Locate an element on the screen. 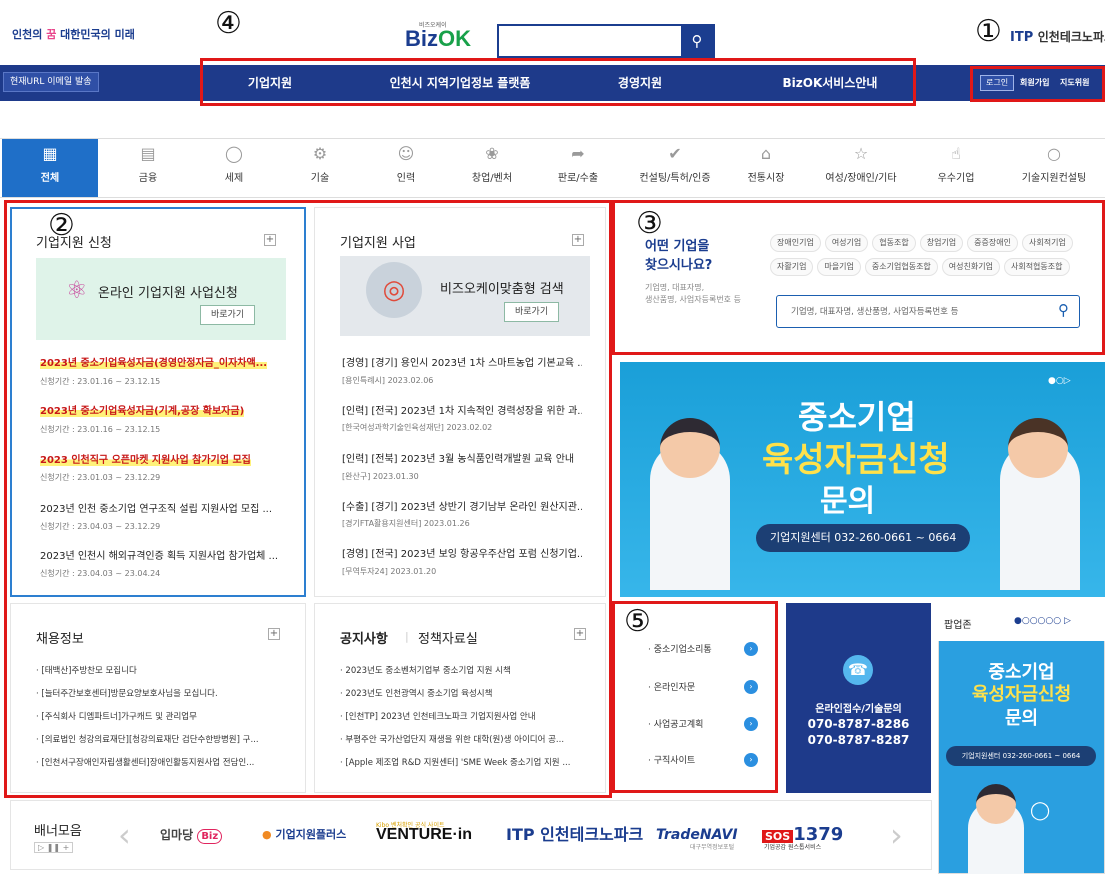 This screenshot has height=874, width=1105. tag-item: 마을기업 is located at coordinates (839, 267).